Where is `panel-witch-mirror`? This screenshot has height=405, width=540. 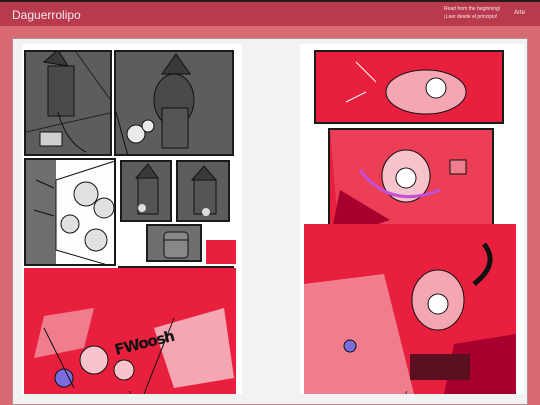
panel-witch-mirror is located at coordinates (174, 103).